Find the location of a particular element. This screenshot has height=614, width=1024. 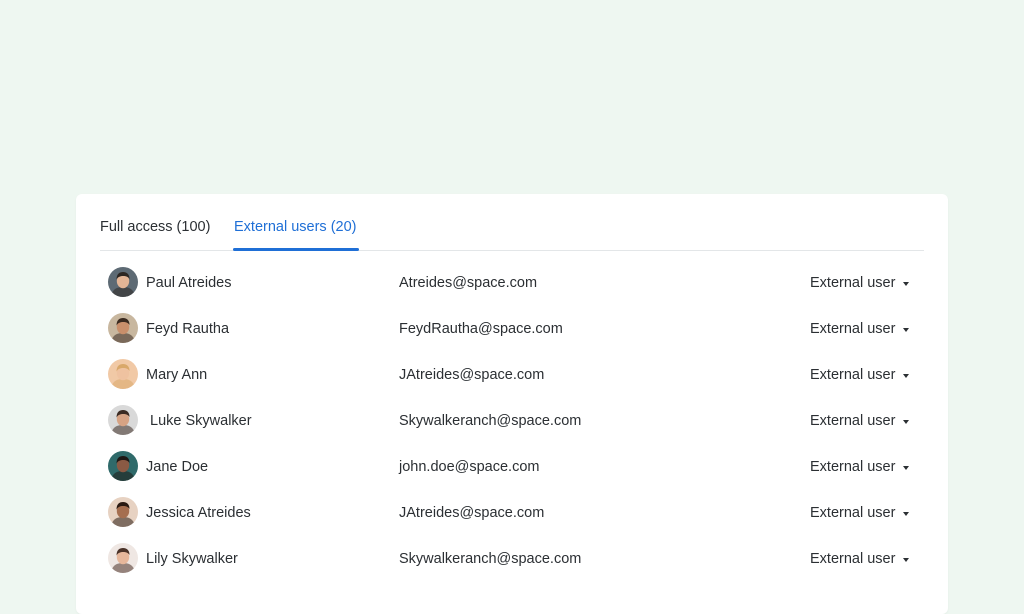

user-row: Mary Ann JAtreides@space.com External user is located at coordinates (516, 375).